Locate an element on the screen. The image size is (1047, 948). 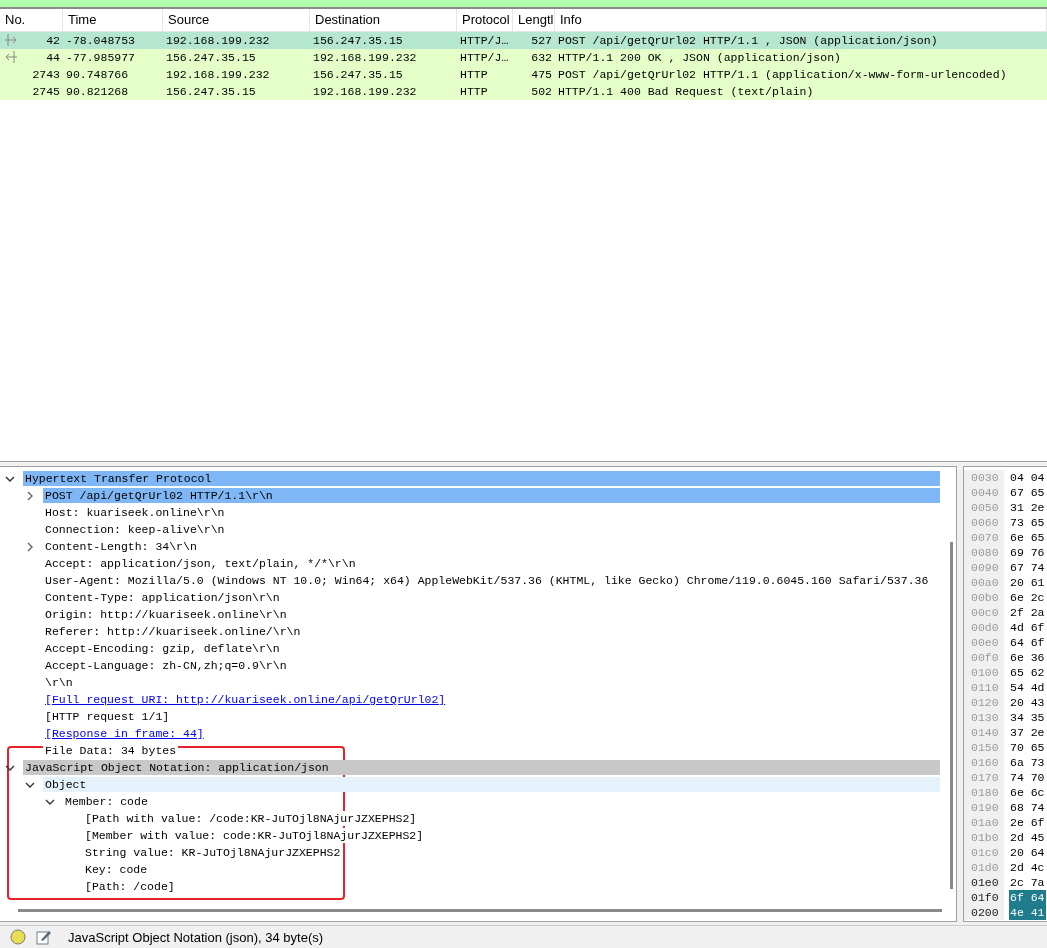
tree-link: [Response in frame: 44] is located at coordinates (124, 733).